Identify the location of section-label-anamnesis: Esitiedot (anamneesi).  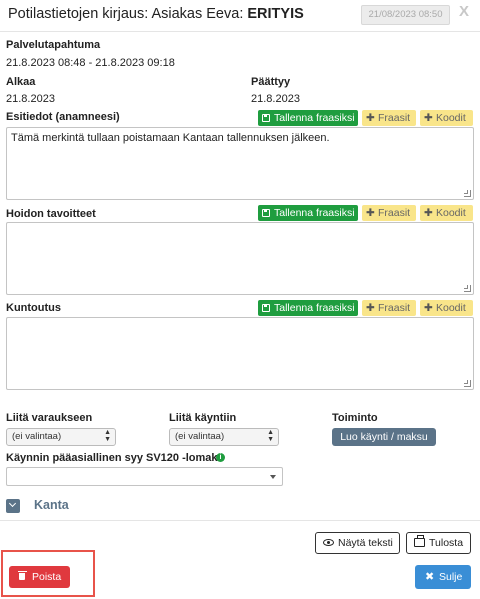
(63, 117).